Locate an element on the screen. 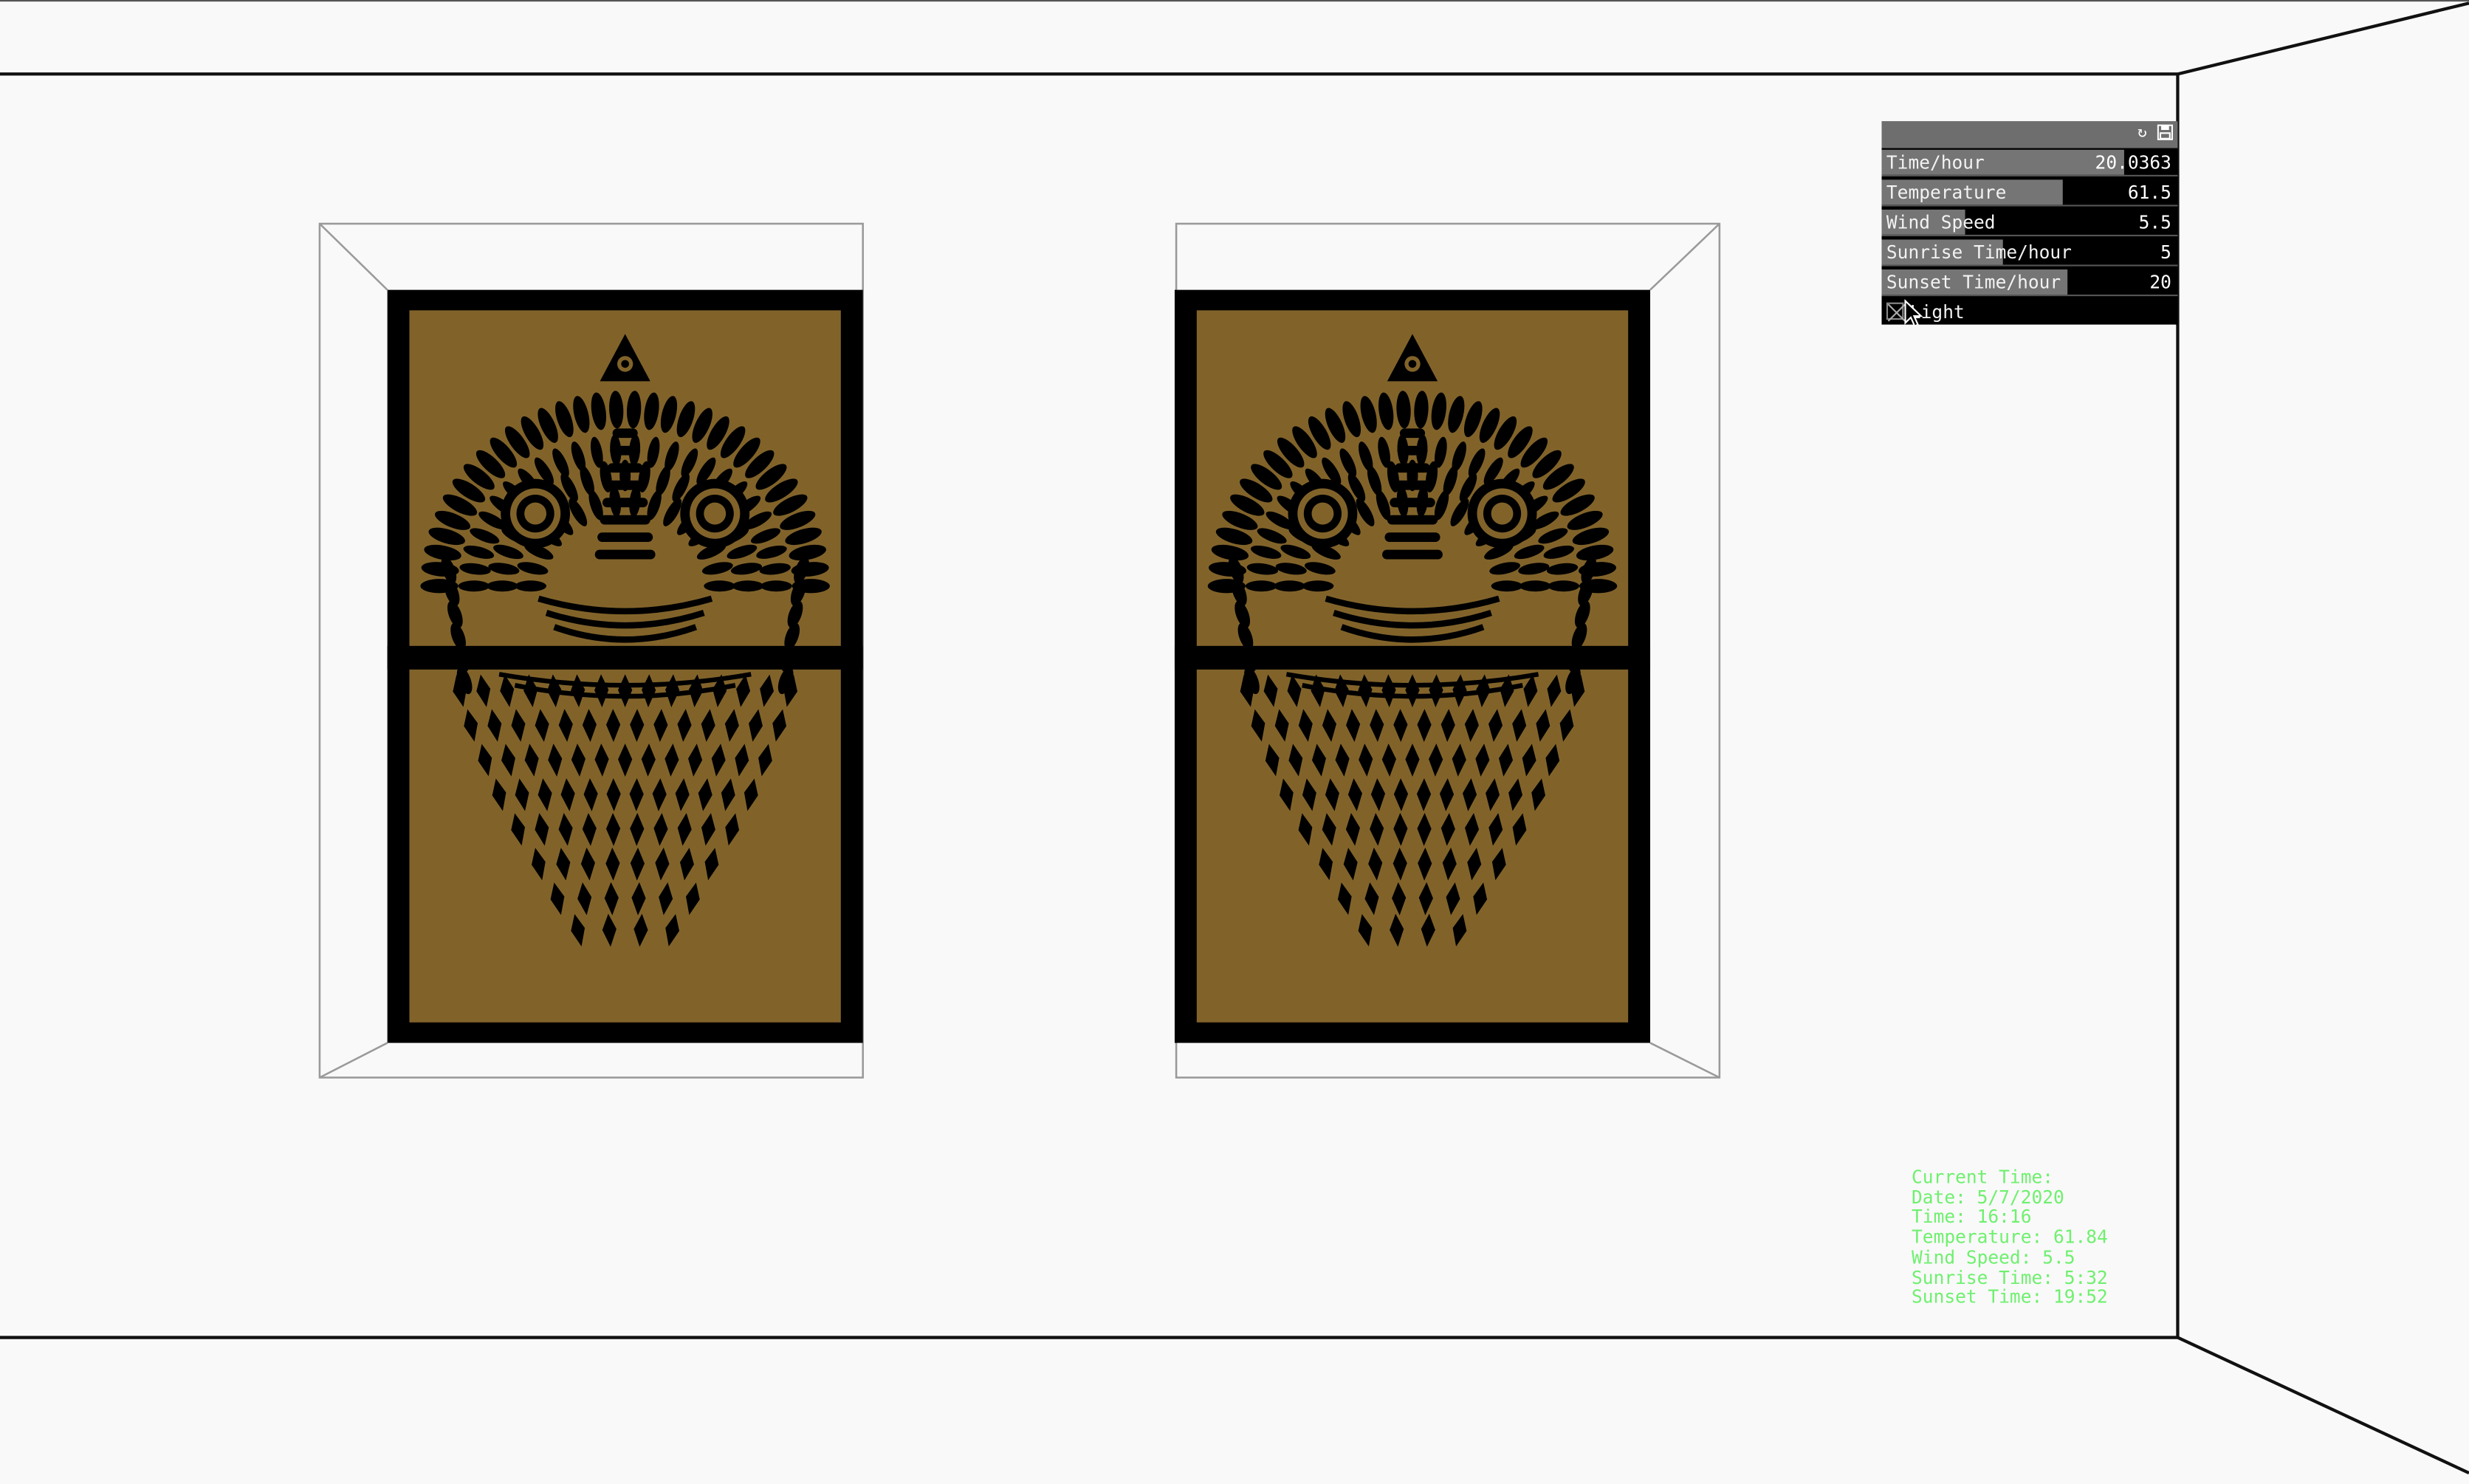  readout-sunset: Sunset Time: 19:52 is located at coordinates (2010, 1296).